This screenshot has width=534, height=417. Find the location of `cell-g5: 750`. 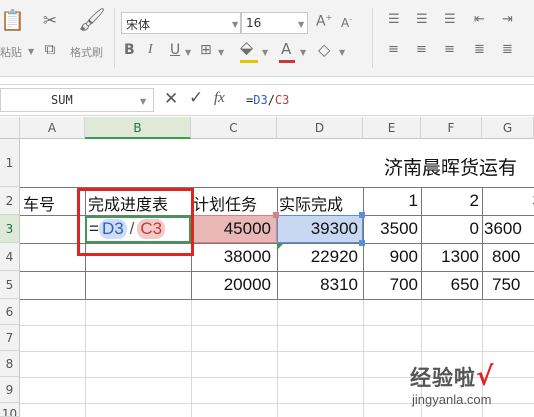

cell-g5: 750 is located at coordinates (506, 285).